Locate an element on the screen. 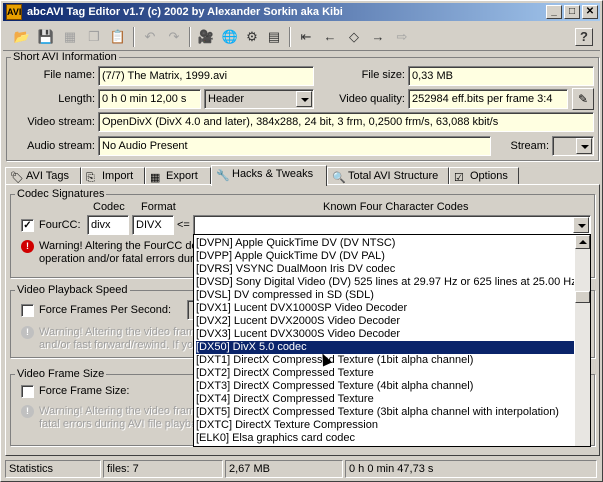 Image resolution: width=603 pixels, height=482 pixels. playback-speed-title: Video Playback Speed is located at coordinates (72, 290).